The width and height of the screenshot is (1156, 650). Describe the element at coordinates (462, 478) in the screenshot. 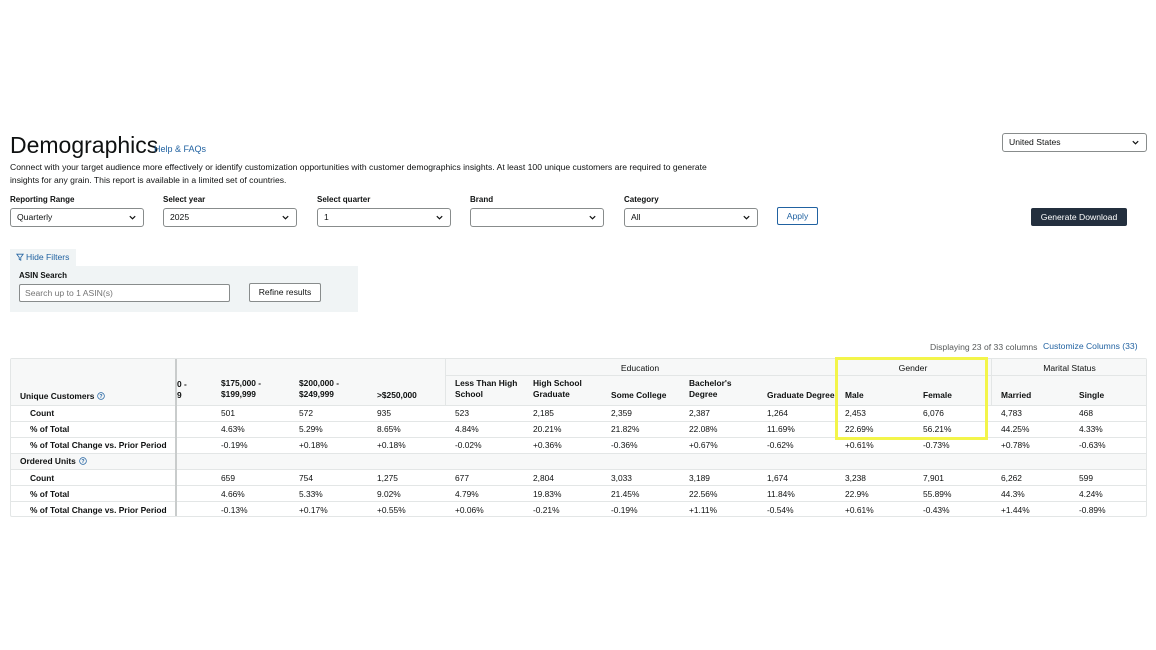

I see `table-cell: 677` at that location.